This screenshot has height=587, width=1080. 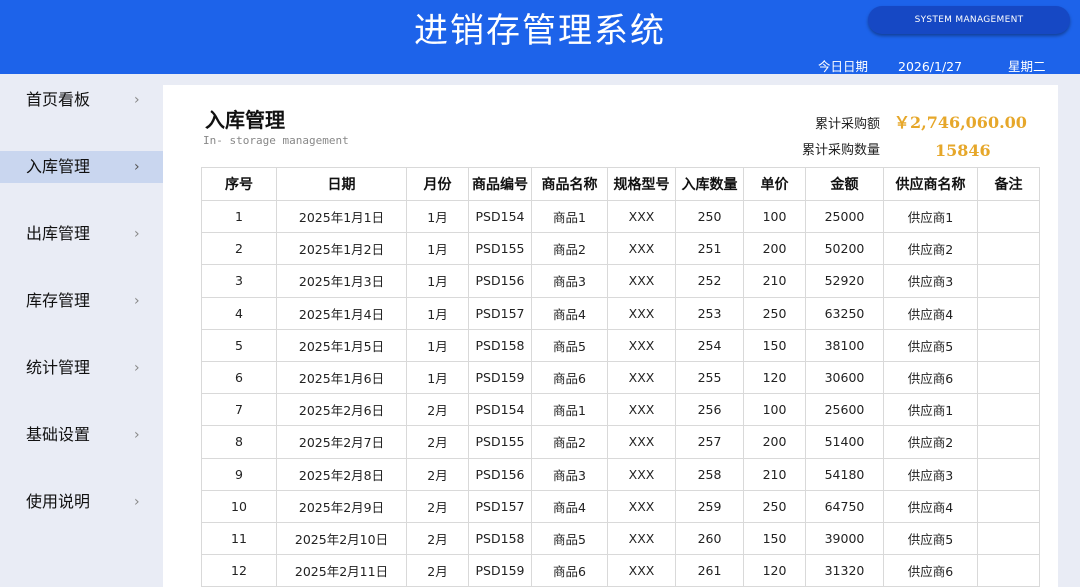 I want to click on cell-date: 2025年2月7日, so click(x=341, y=442).